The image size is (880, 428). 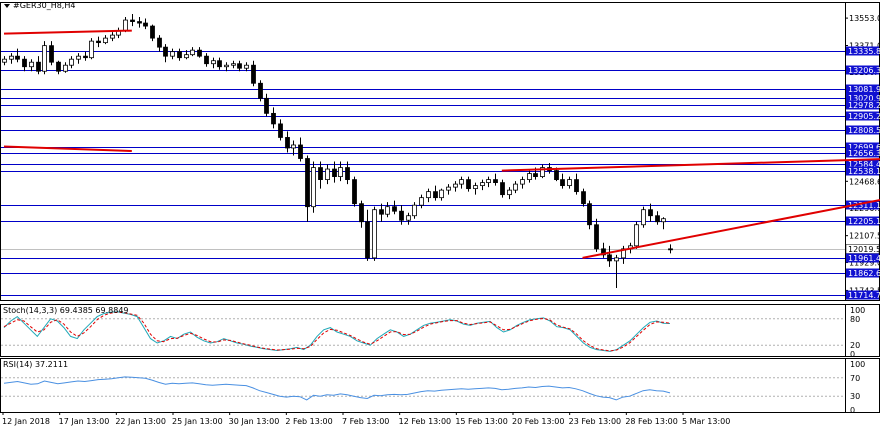 What do you see at coordinates (481, 421) in the screenshot?
I see `time-tick-label: 15 Feb 13:00` at bounding box center [481, 421].